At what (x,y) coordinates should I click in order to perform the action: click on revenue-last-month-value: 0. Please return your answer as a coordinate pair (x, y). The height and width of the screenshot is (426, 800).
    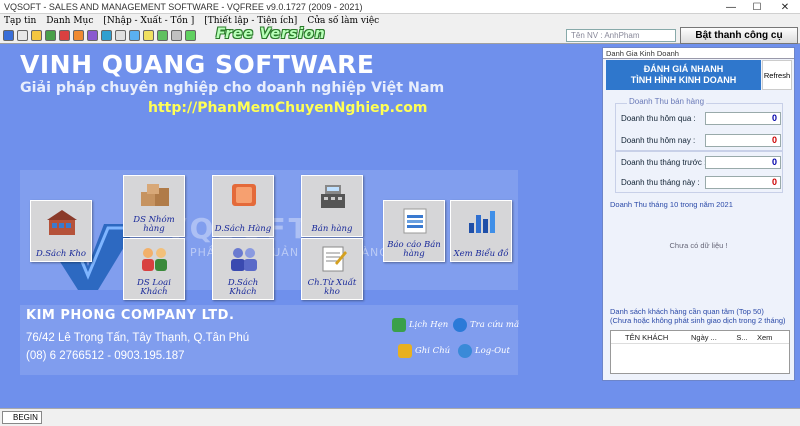
    Looking at the image, I should click on (743, 162).